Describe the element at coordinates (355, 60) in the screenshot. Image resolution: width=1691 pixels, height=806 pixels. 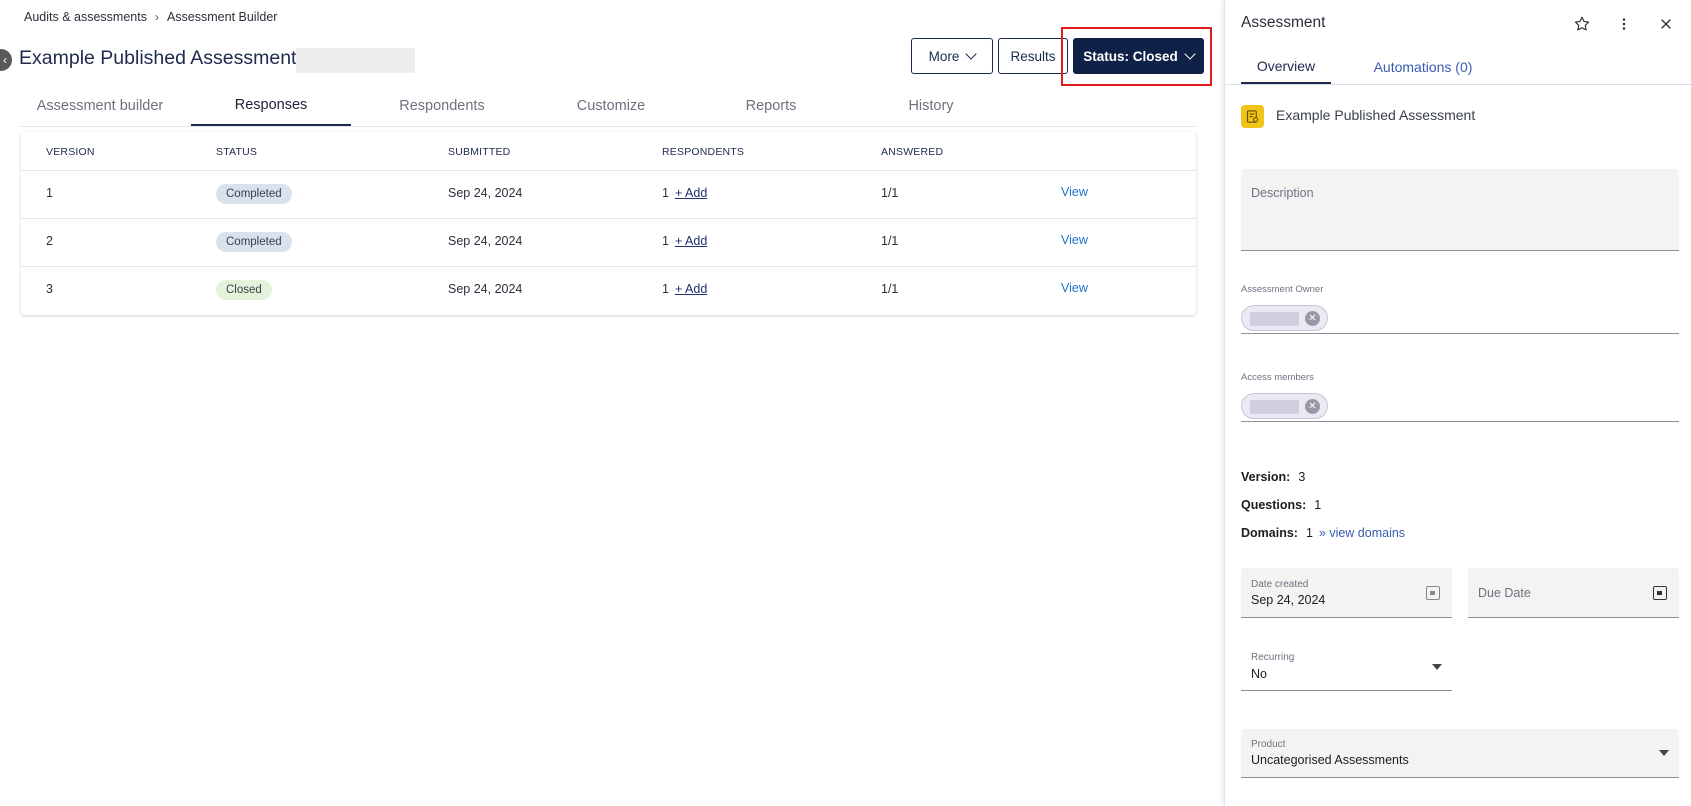
I see `title-tag-placeholder` at that location.